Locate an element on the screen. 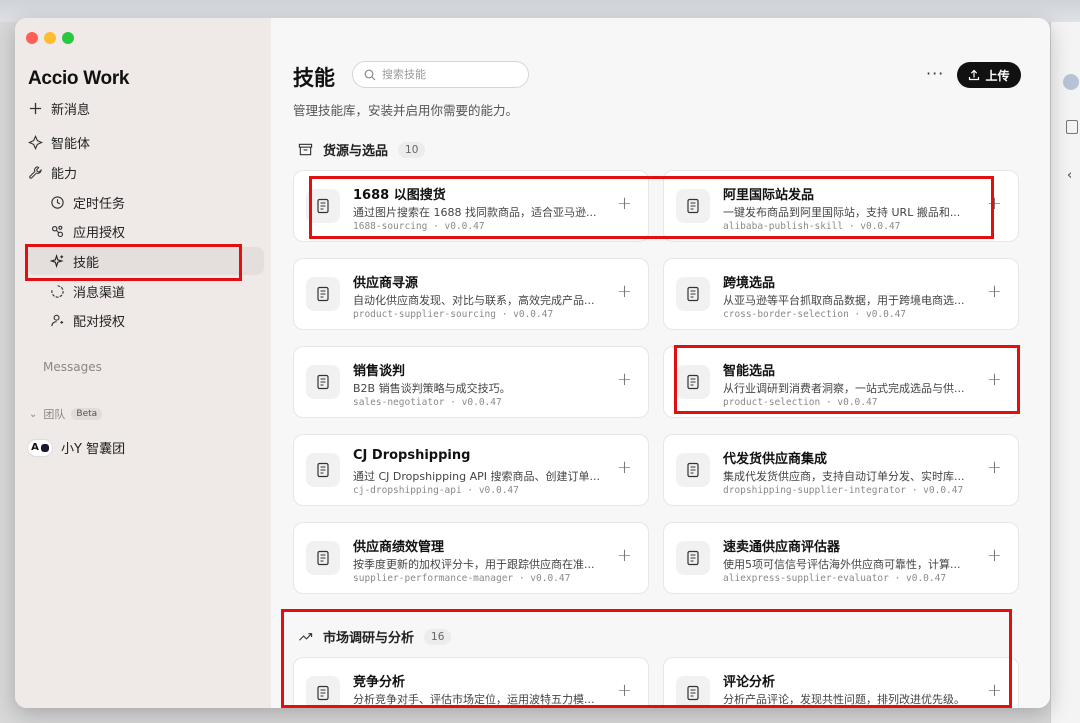 This screenshot has height=723, width=1080. robot-icon is located at coordinates (44, 447).